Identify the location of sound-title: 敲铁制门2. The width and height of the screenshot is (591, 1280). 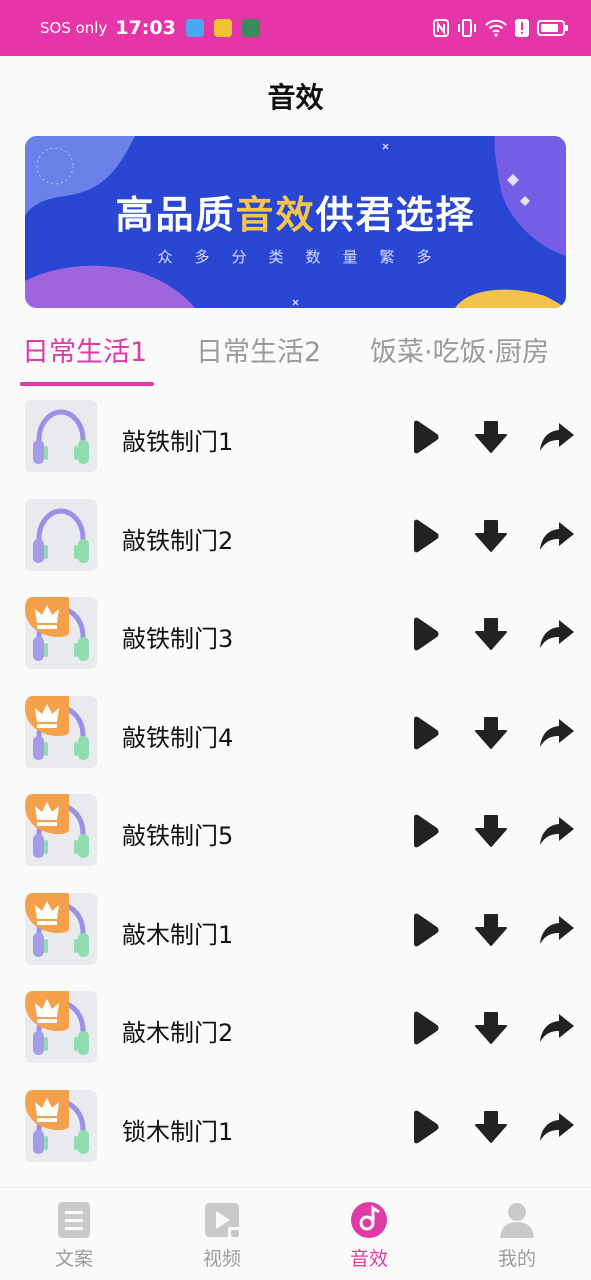
(178, 540).